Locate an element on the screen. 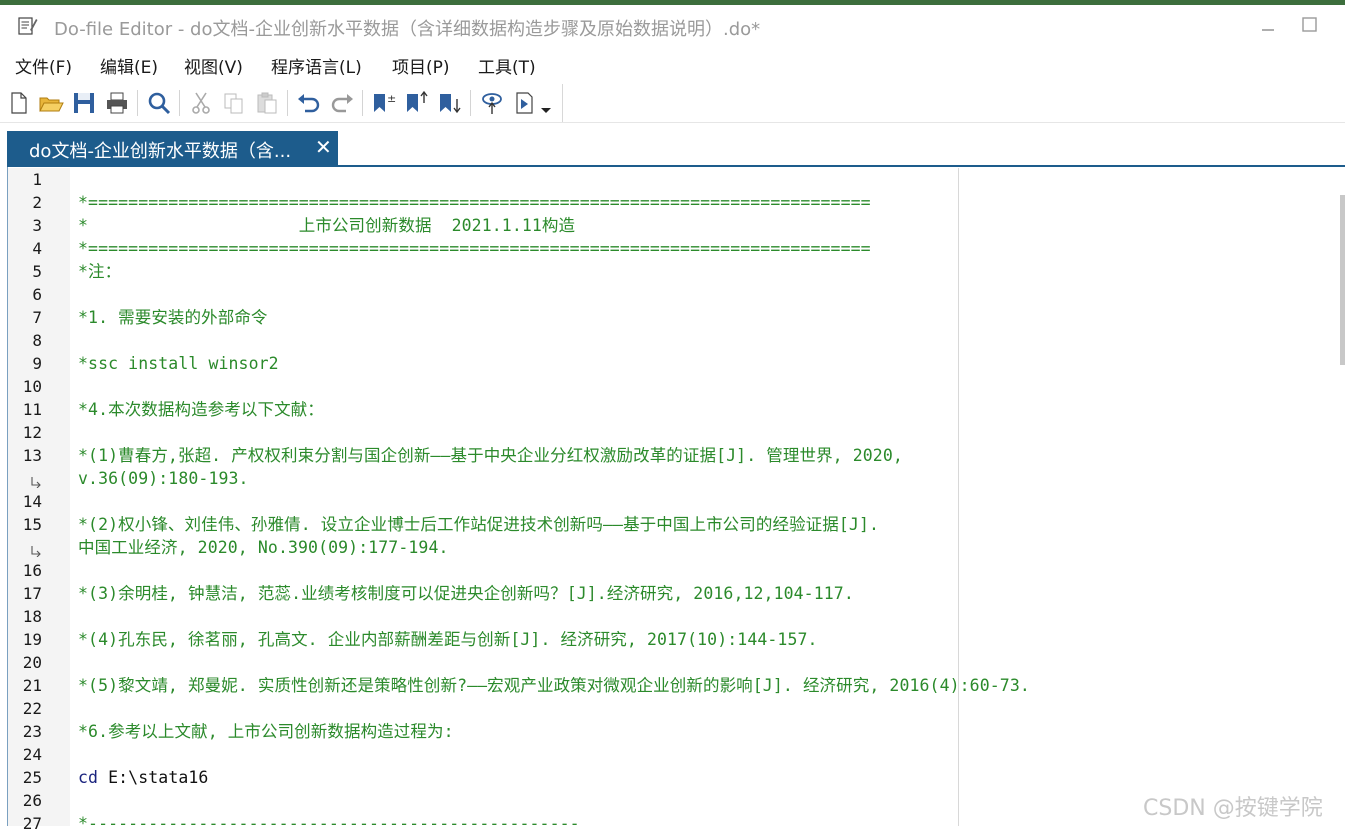 The width and height of the screenshot is (1345, 835). code-line: *6.参考以上文献, 上市公司创新数据构造过程为: is located at coordinates (266, 731).